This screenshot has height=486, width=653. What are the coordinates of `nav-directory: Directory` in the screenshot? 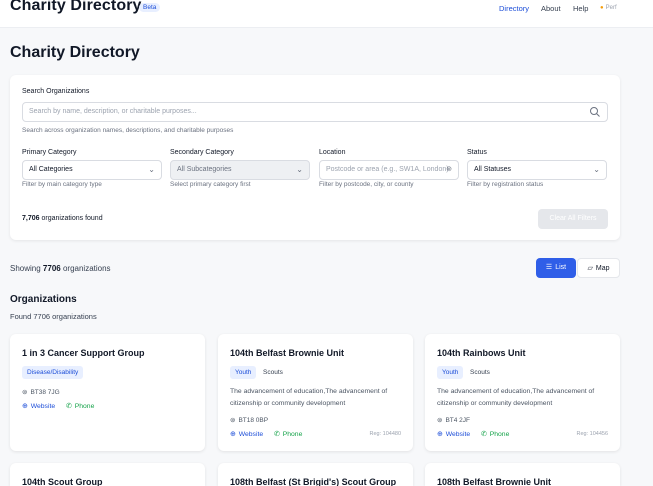 It's located at (514, 8).